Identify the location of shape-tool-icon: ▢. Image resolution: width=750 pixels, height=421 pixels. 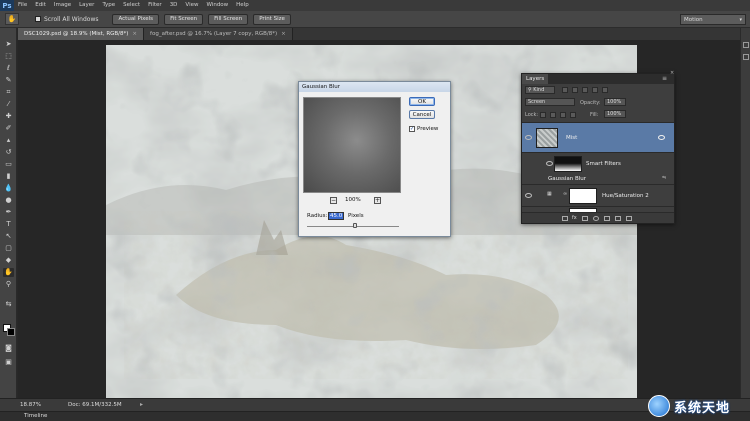
(8, 248).